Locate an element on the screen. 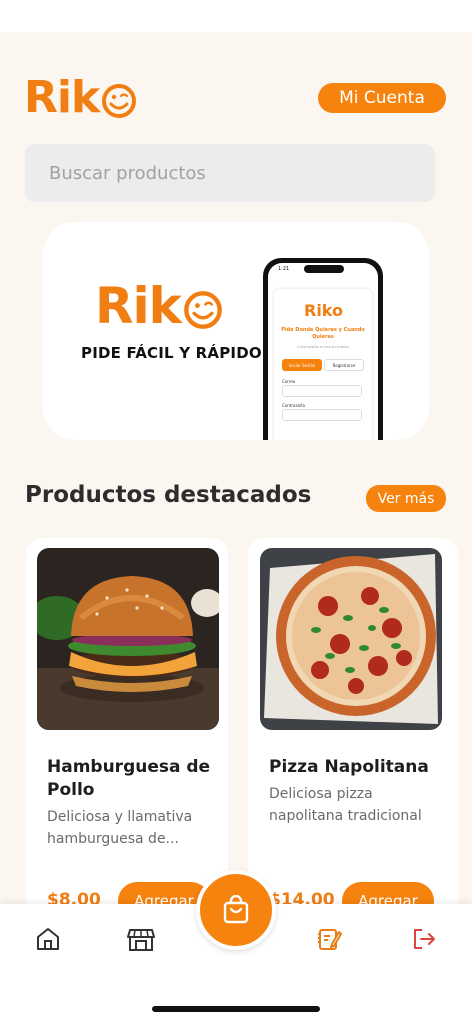 This screenshot has width=472, height=1024. phone-field2 is located at coordinates (322, 415).